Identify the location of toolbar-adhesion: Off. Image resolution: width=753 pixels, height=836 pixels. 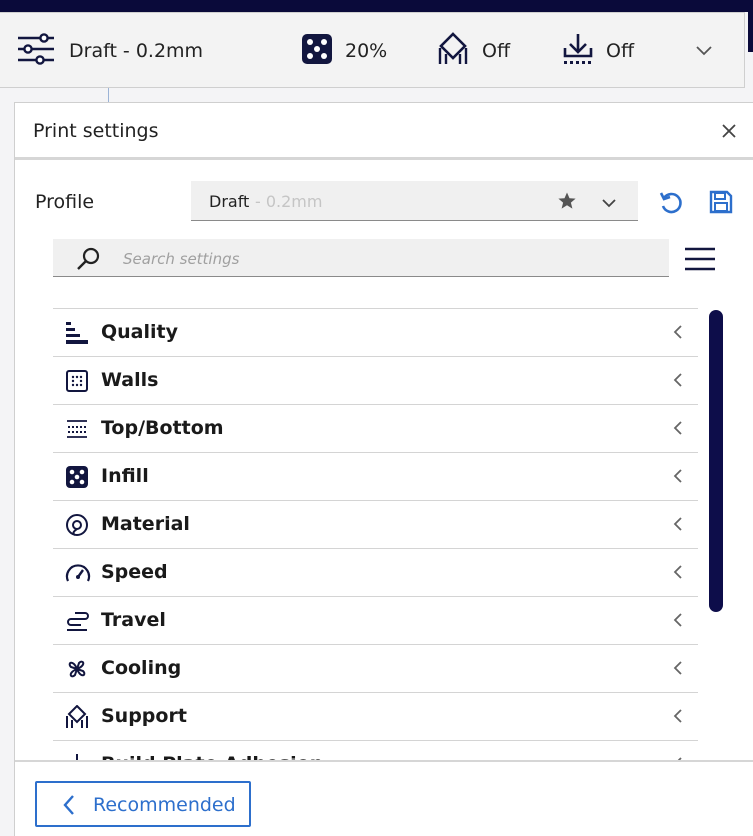
(598, 51).